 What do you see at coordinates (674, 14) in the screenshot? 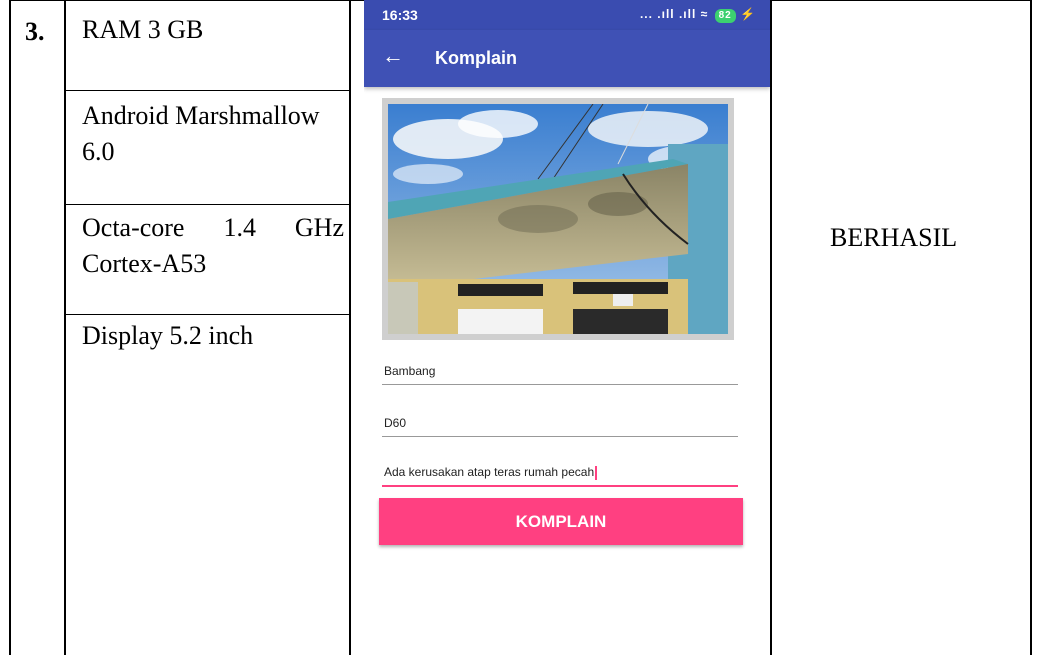
I see `signal-wifi-icon: ... .ıll .ıll ≈` at bounding box center [674, 14].